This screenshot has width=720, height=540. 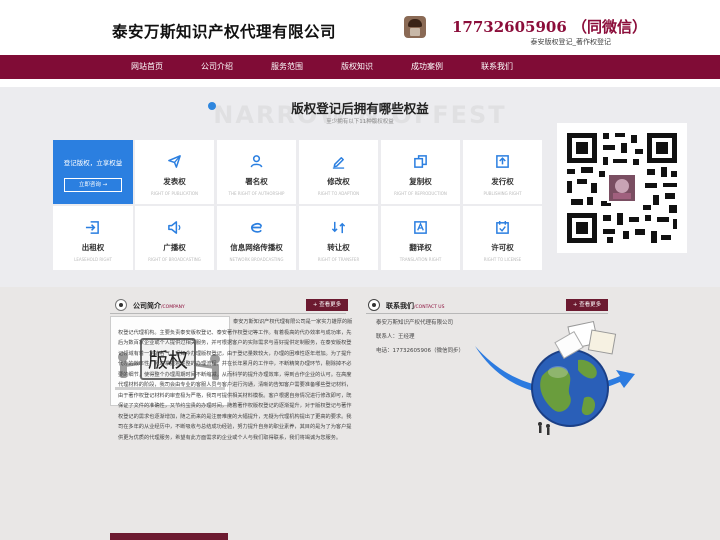 What do you see at coordinates (357, 67) in the screenshot?
I see `nav-item-knowledge: 版权知识` at bounding box center [357, 67].